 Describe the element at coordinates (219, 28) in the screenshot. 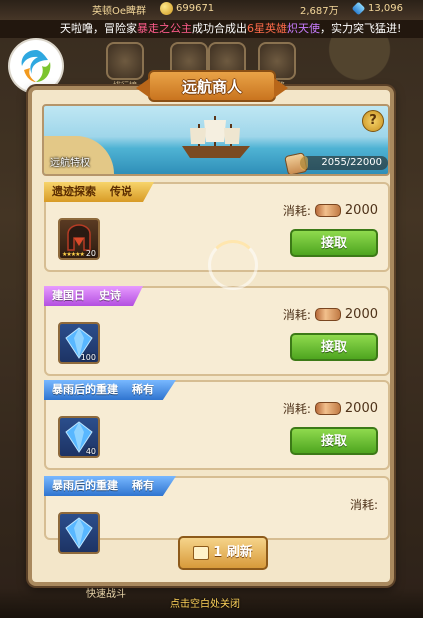

I see `announce-middle: 成功合成出` at that location.